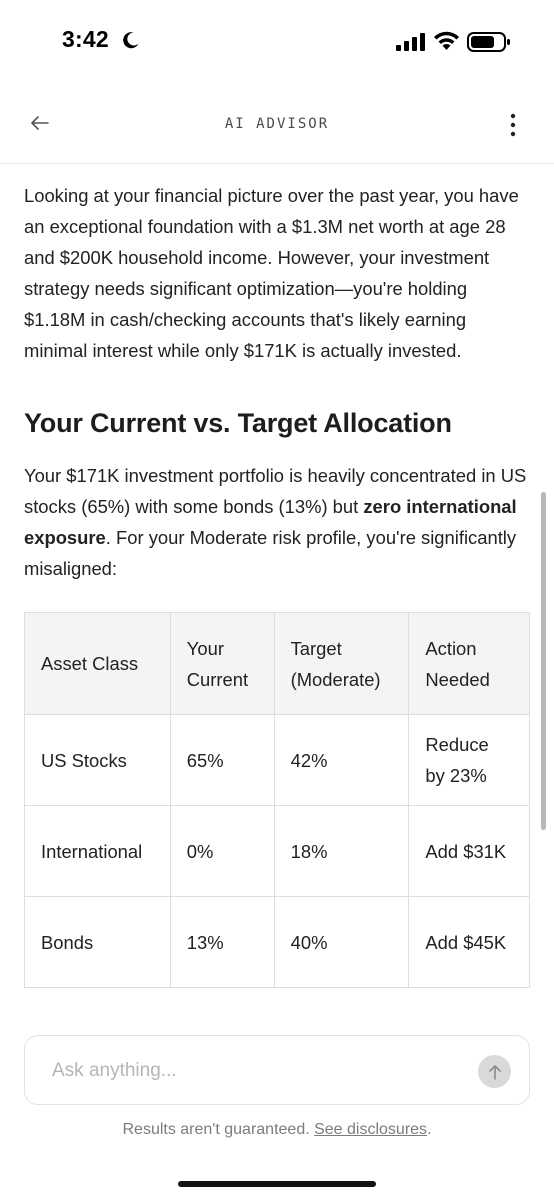 The height and width of the screenshot is (1200, 554). I want to click on header-cell-your-current: Your Current, so click(222, 663).